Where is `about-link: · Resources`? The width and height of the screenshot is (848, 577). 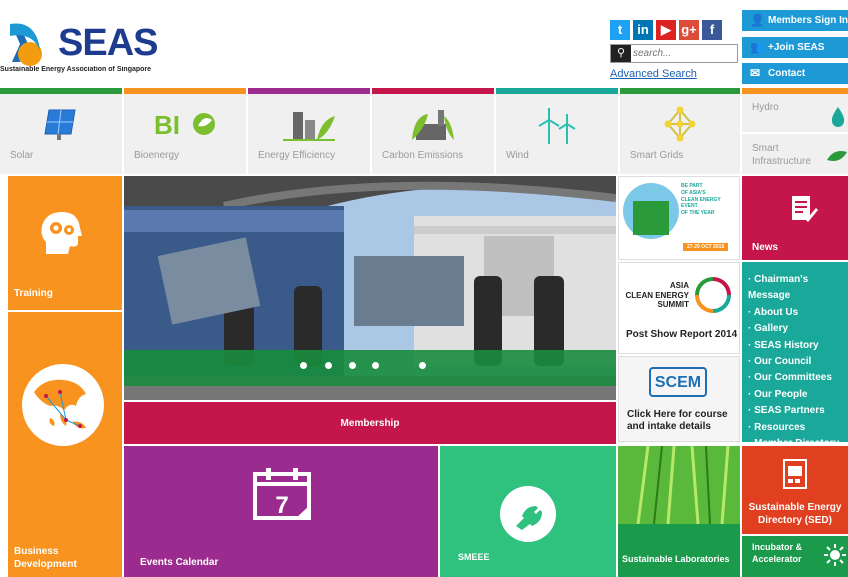
about-link: · Resources is located at coordinates (798, 428).